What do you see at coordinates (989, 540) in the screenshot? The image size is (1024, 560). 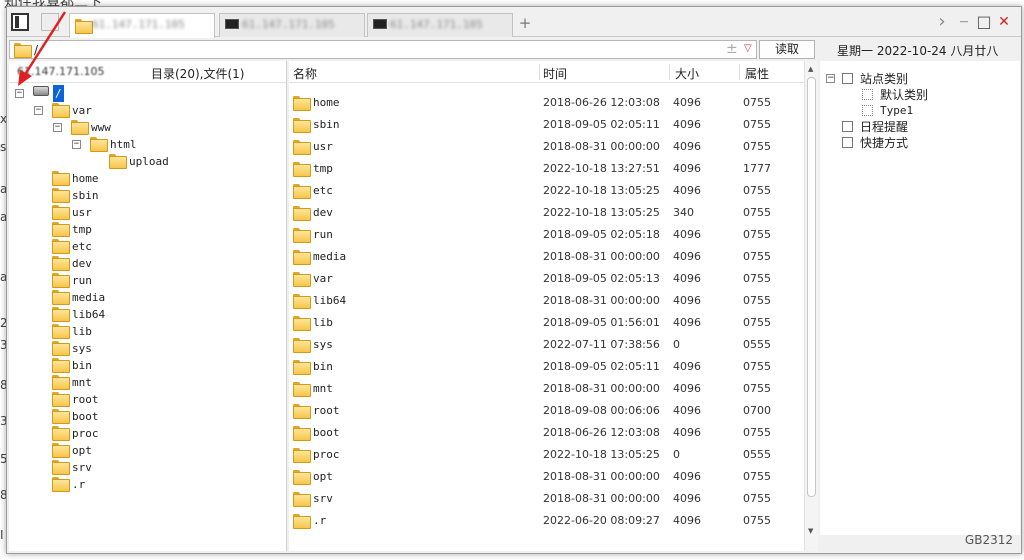 I see `encoding-status: GB2312` at bounding box center [989, 540].